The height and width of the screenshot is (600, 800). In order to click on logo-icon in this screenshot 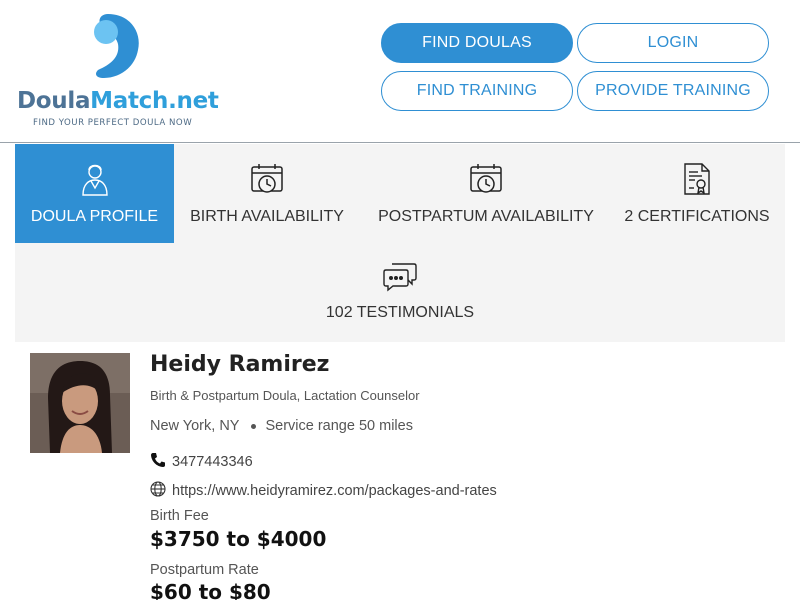, I will do `click(116, 46)`.